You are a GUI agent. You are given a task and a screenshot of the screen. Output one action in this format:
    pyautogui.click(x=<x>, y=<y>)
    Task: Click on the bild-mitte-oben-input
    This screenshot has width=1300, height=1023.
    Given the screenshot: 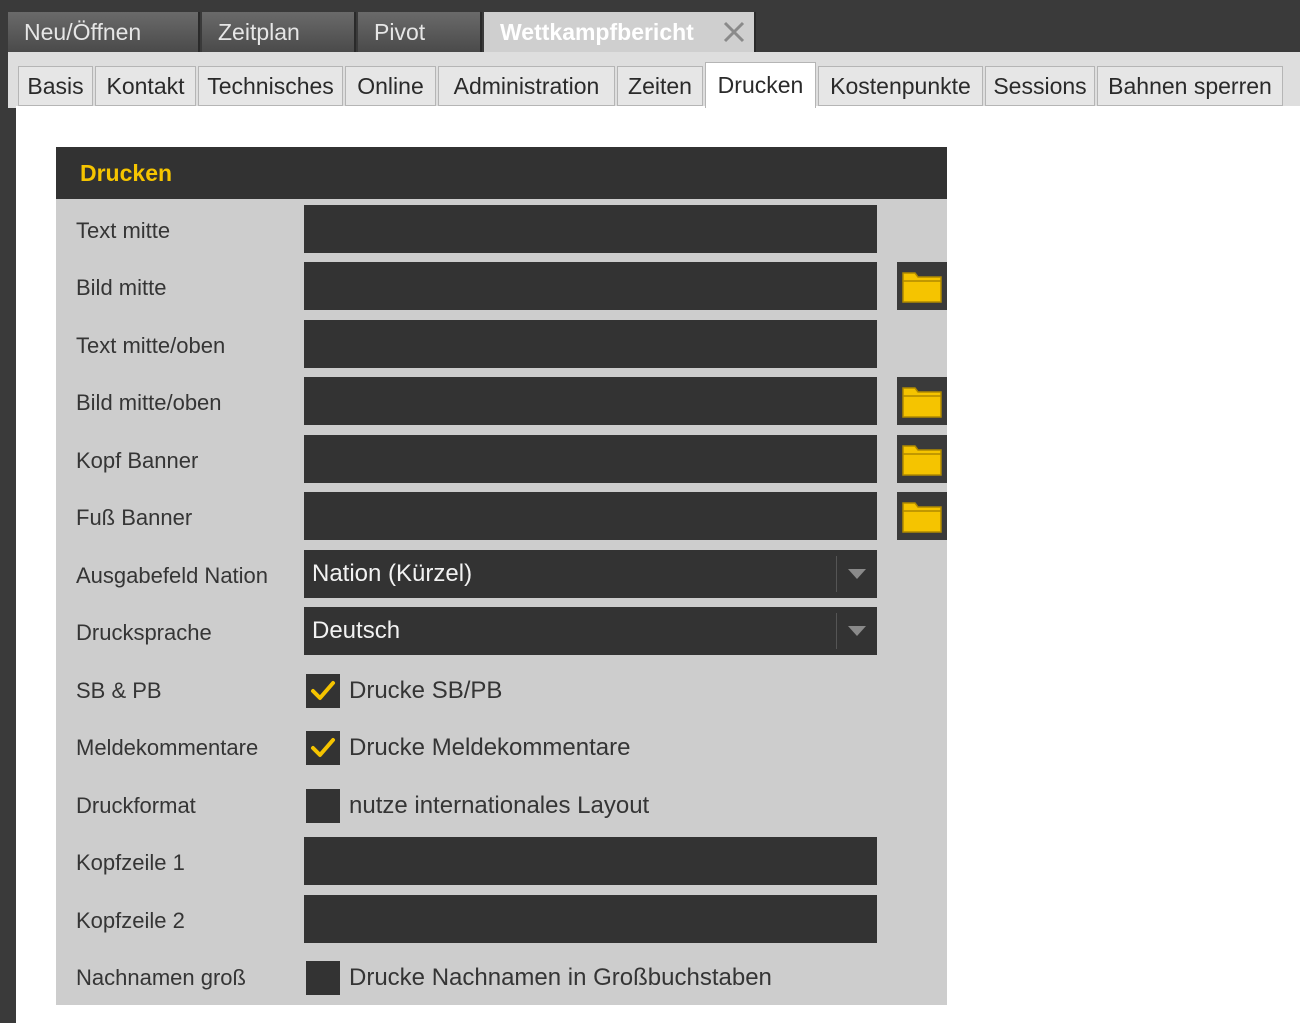 What is the action you would take?
    pyautogui.click(x=590, y=401)
    